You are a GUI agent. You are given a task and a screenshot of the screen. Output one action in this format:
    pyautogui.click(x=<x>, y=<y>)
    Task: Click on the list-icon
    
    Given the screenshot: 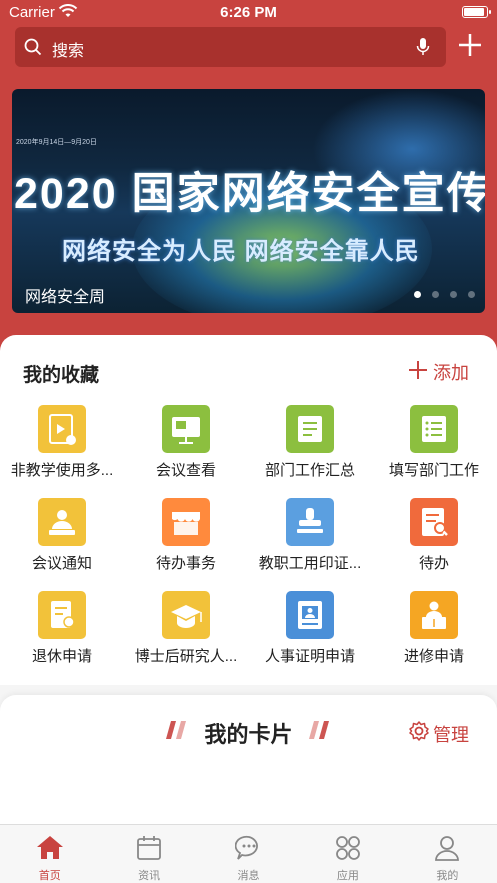 What is the action you would take?
    pyautogui.click(x=434, y=429)
    